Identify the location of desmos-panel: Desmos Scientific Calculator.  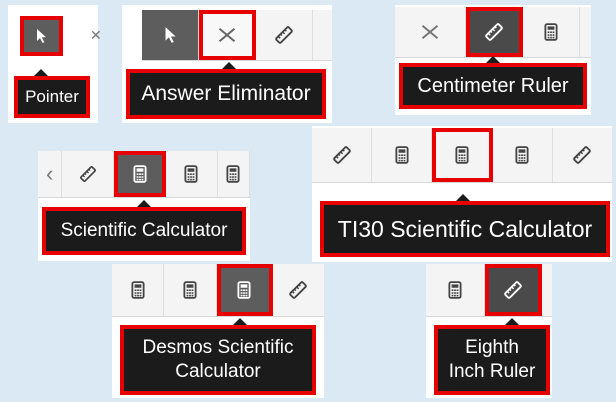
(218, 331).